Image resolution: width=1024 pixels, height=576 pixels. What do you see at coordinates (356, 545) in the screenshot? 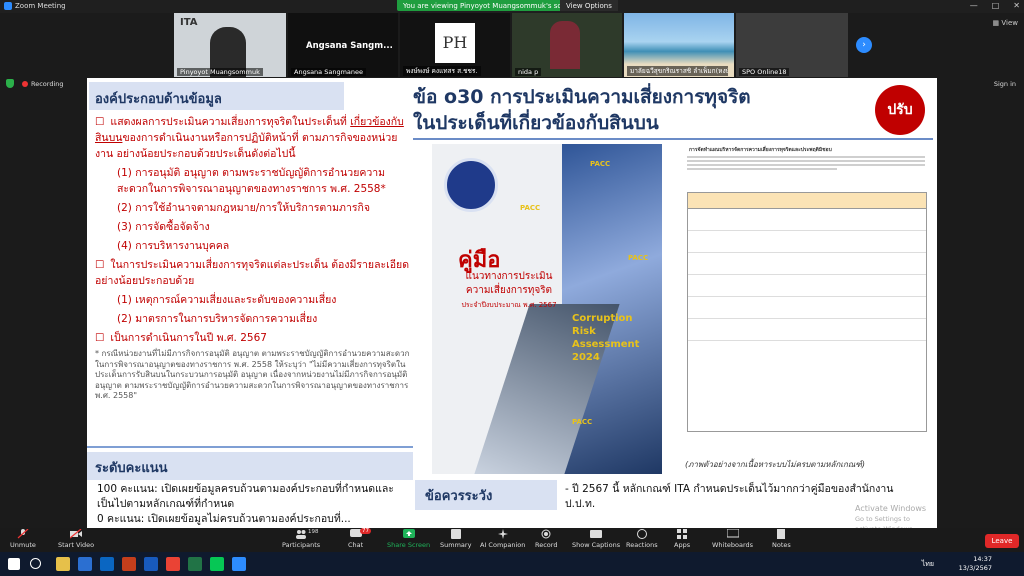
I see `chat-label: Chat` at bounding box center [356, 545].